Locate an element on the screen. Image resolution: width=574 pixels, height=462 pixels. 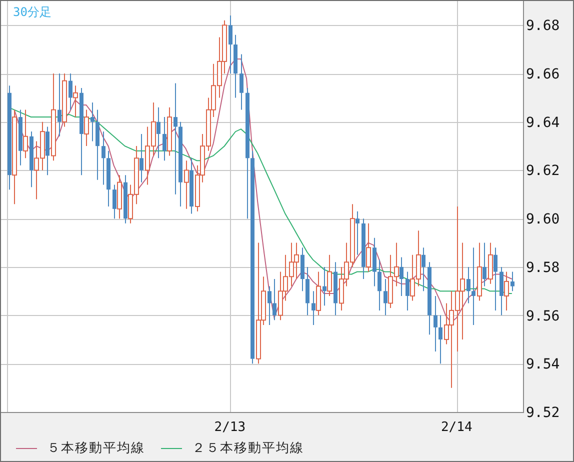
axis-label: 9.52 is located at coordinates (543, 413).